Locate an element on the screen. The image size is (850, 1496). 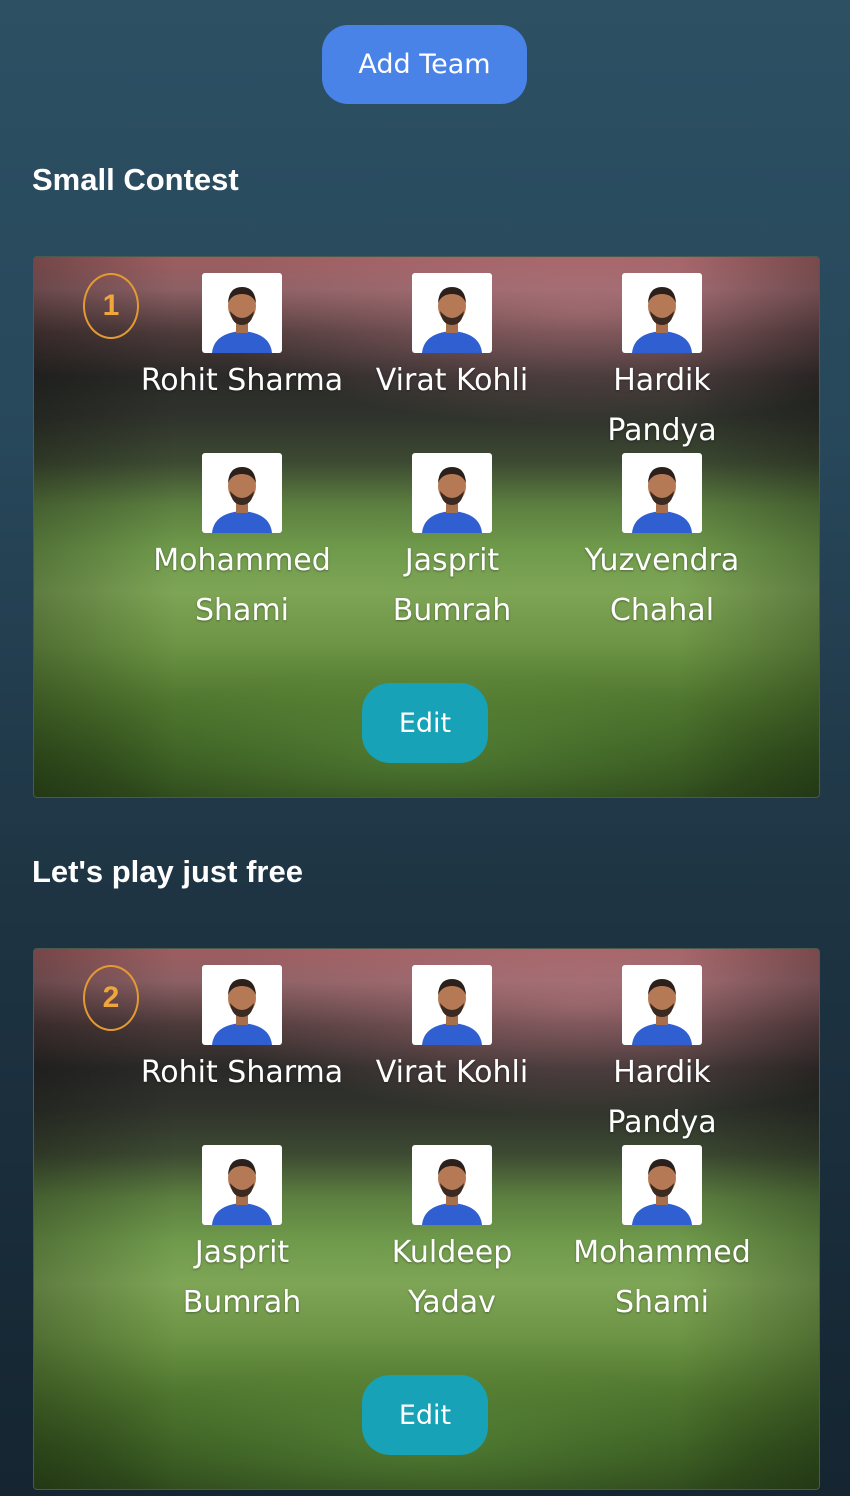
team-number-badge: 2 is located at coordinates (111, 998).